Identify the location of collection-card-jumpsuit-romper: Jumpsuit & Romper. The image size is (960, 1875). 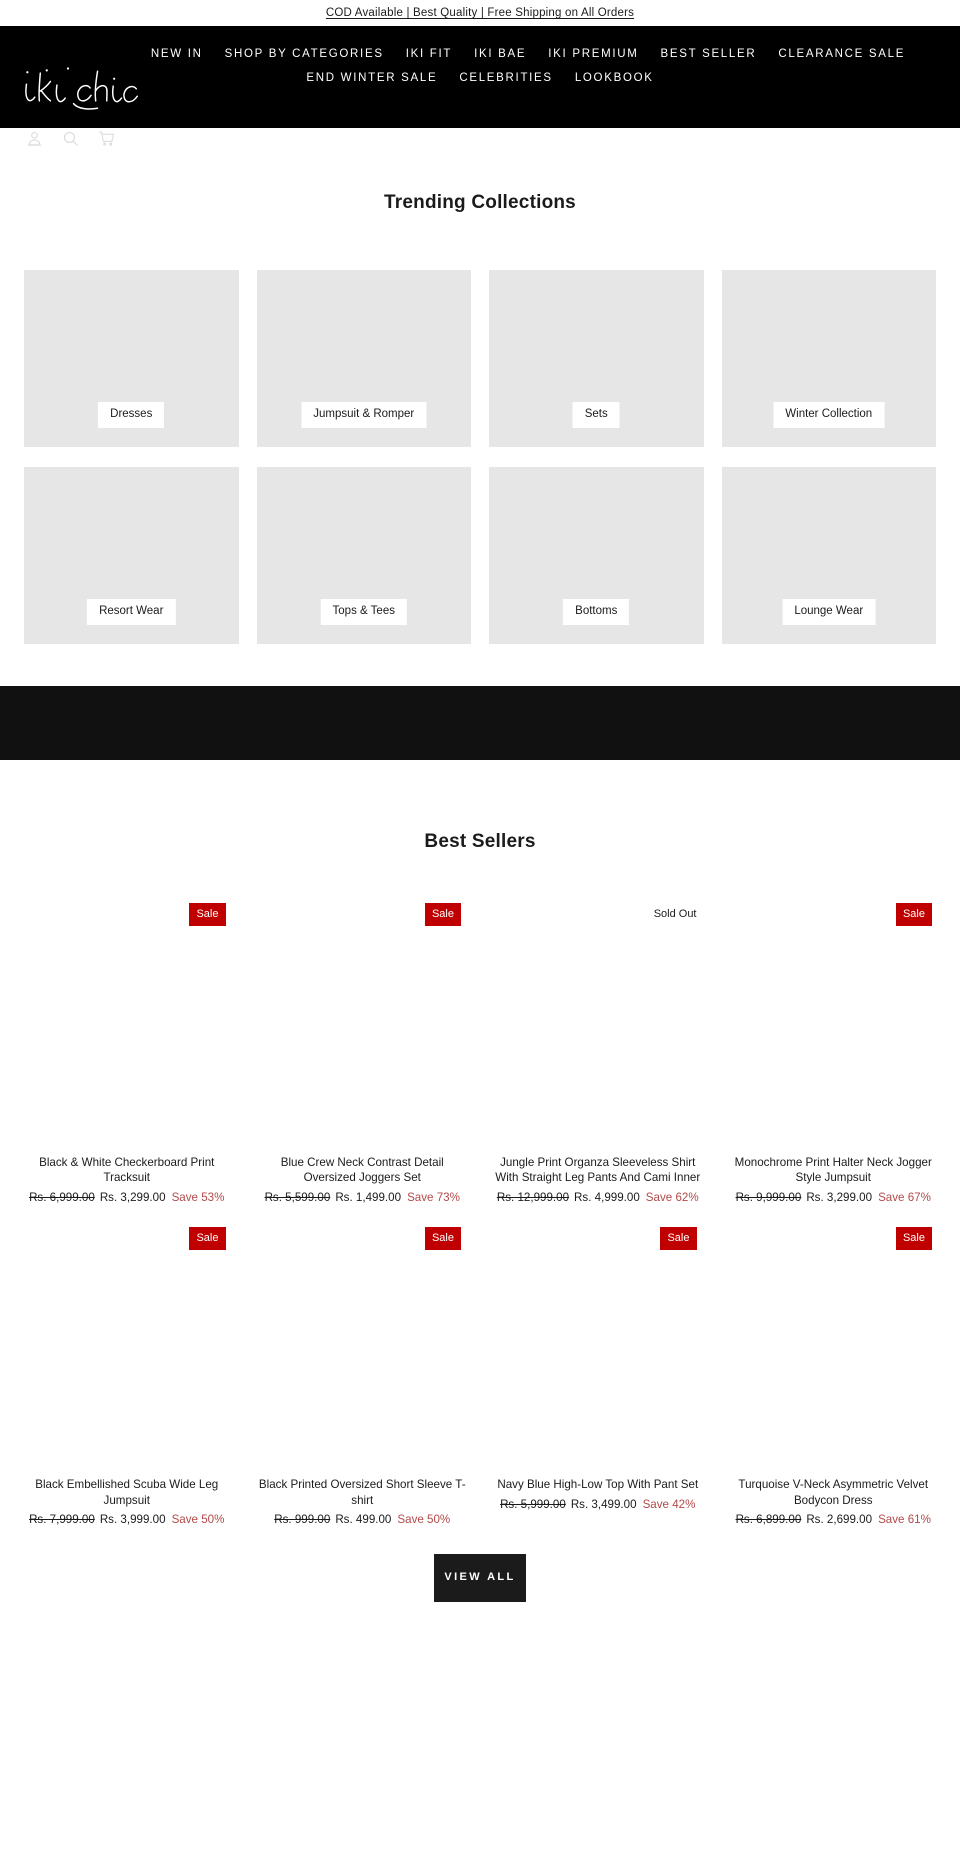
(363, 358).